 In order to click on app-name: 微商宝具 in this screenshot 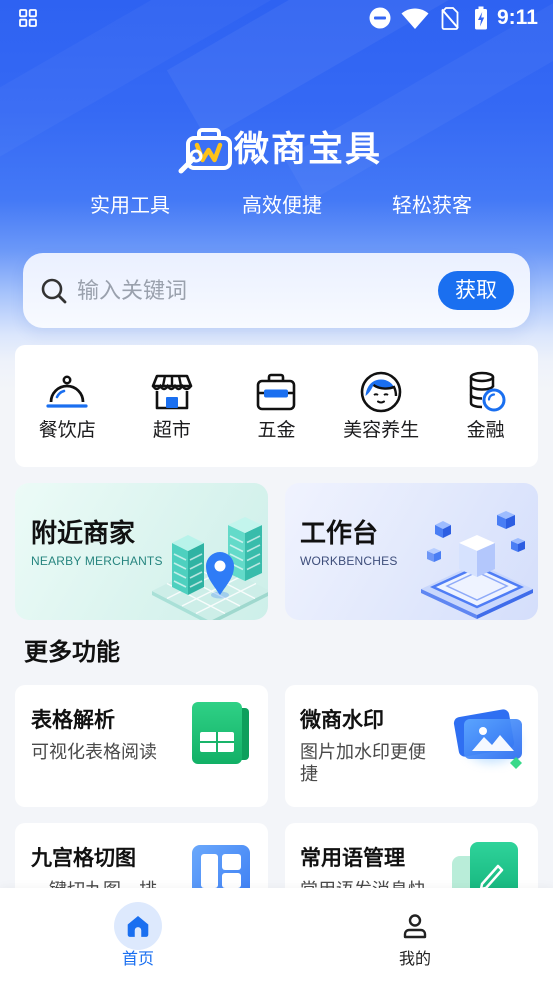, I will do `click(308, 149)`.